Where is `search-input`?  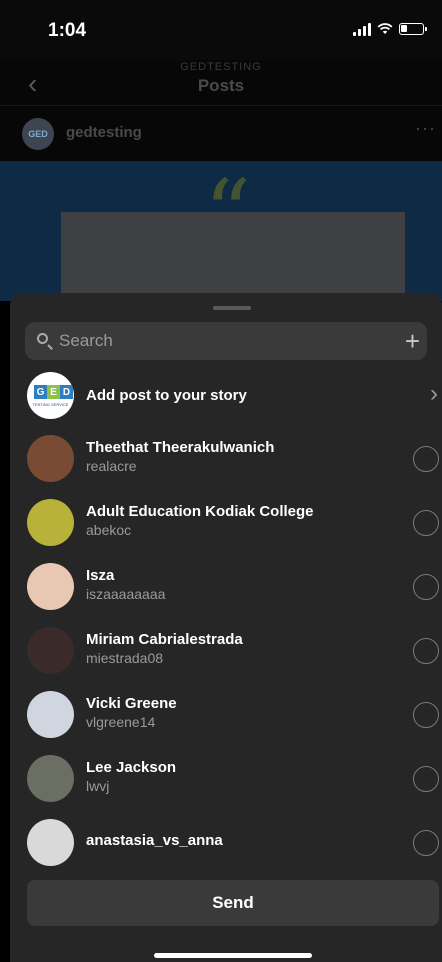
search-input is located at coordinates (209, 341).